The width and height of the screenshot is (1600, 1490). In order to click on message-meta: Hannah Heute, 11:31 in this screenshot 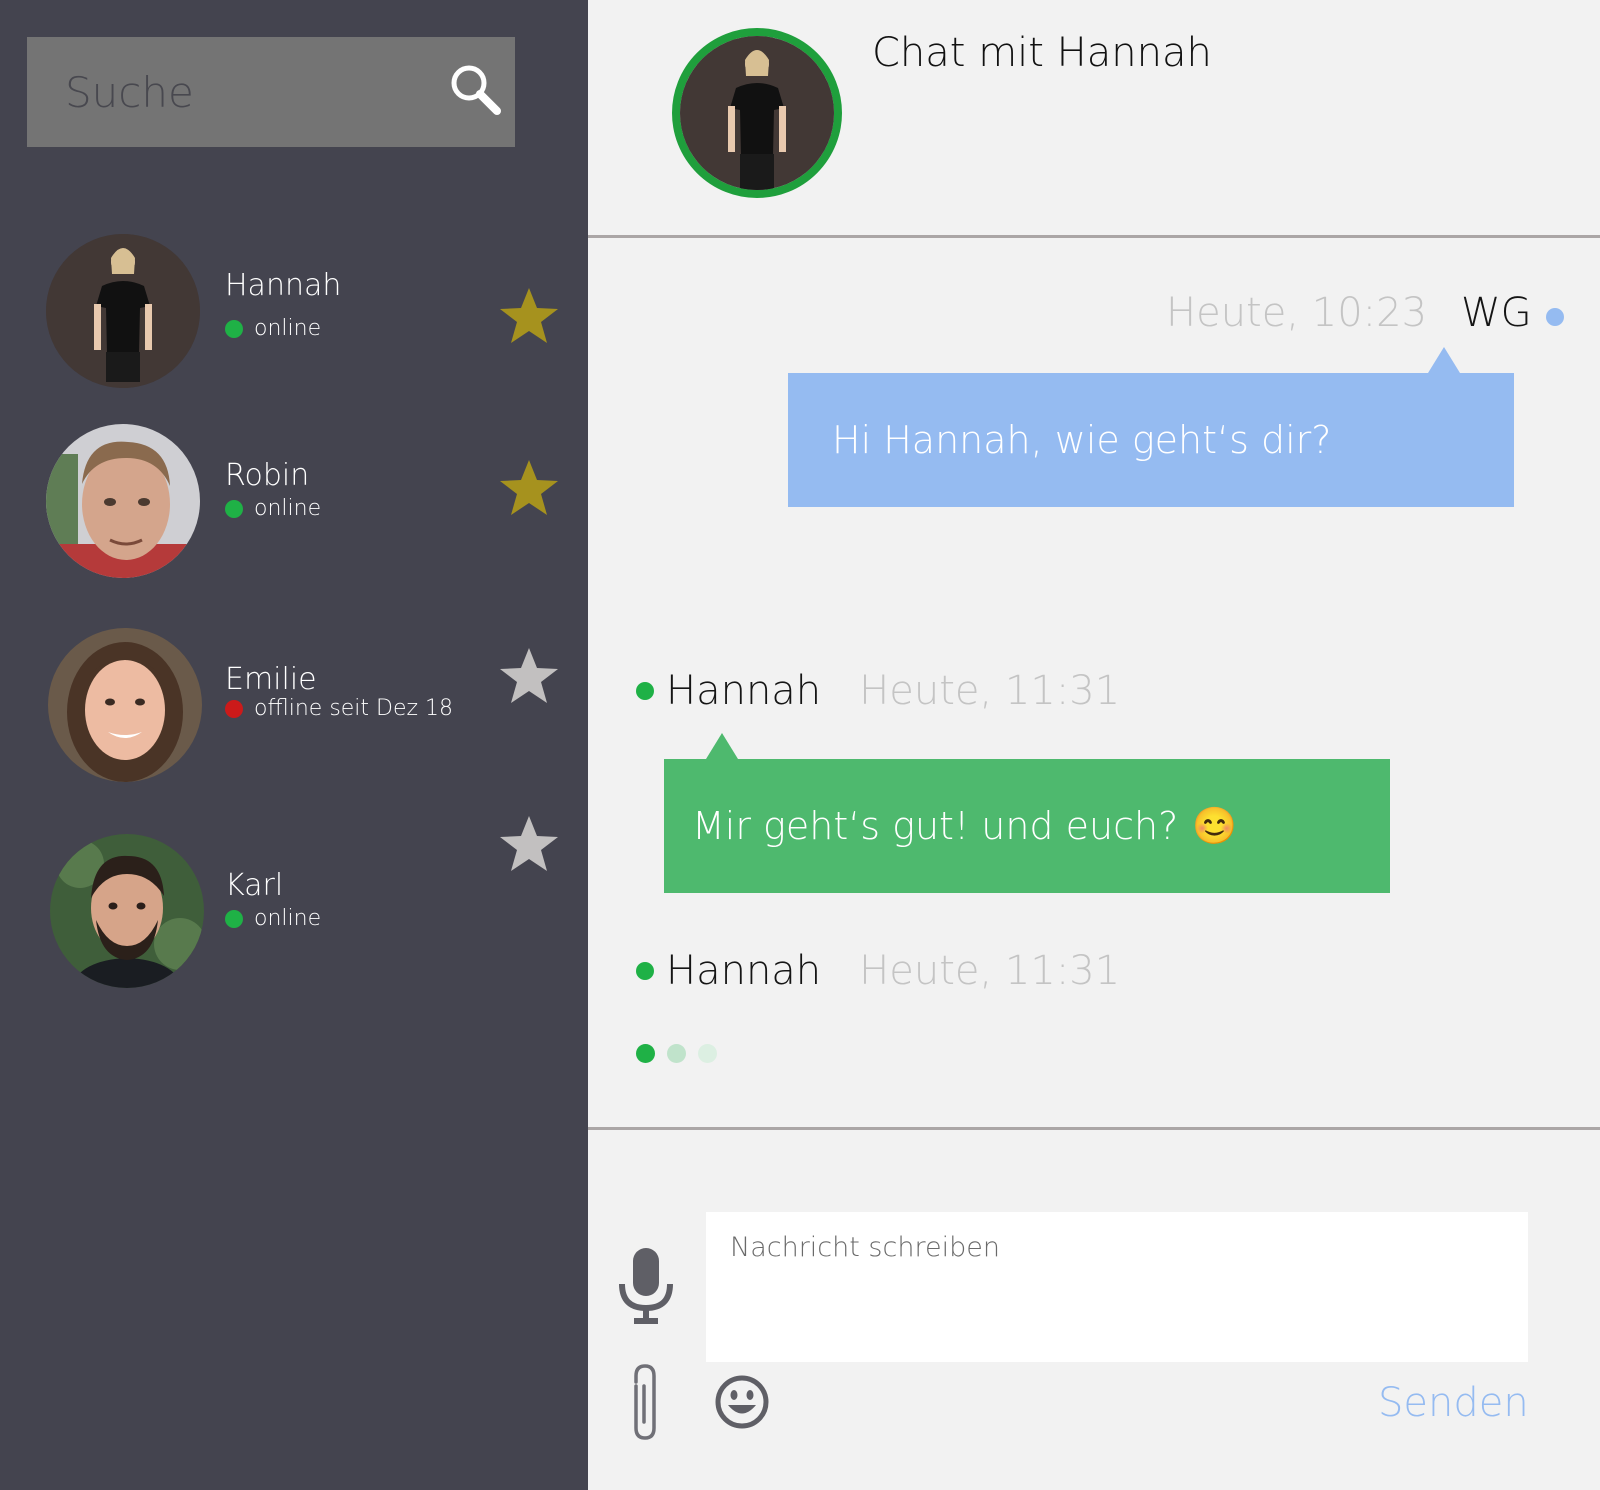, I will do `click(878, 691)`.